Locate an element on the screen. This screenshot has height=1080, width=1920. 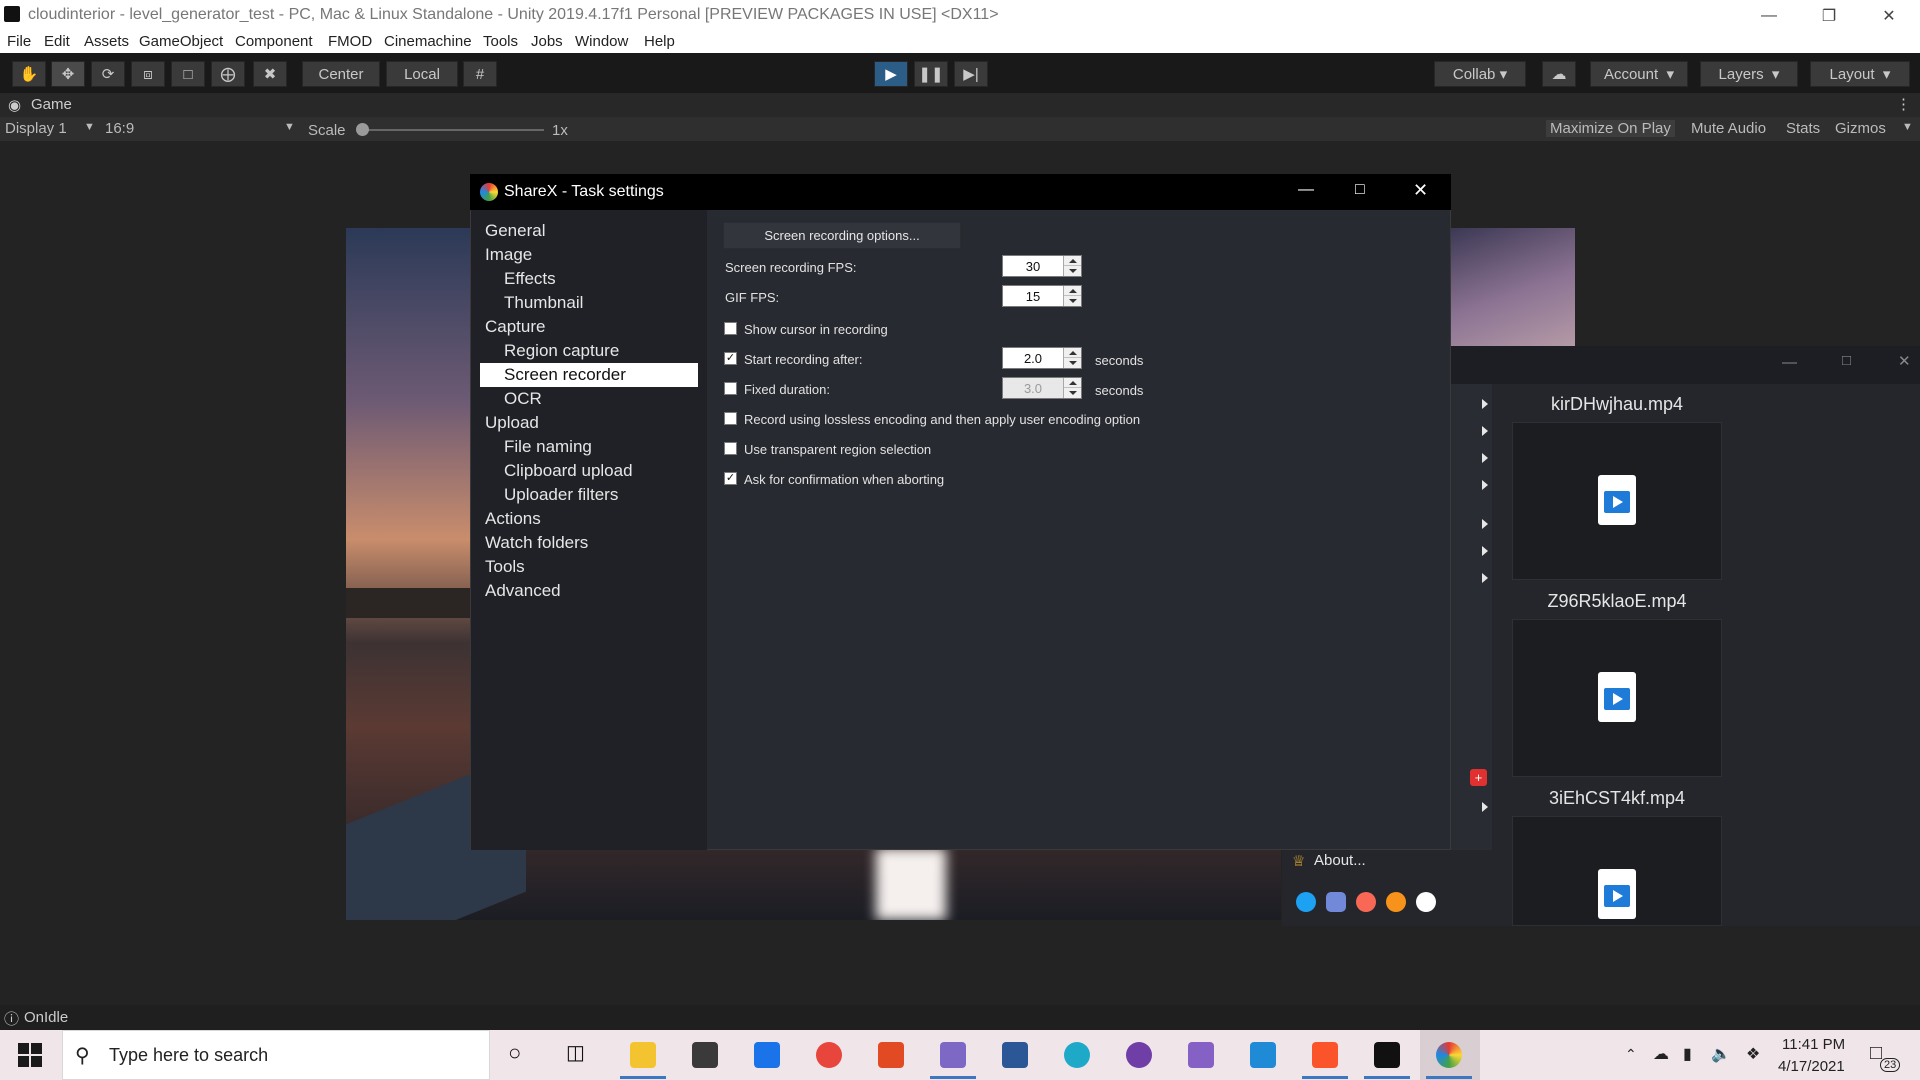
pivot-center-button: Center is located at coordinates (341, 74).